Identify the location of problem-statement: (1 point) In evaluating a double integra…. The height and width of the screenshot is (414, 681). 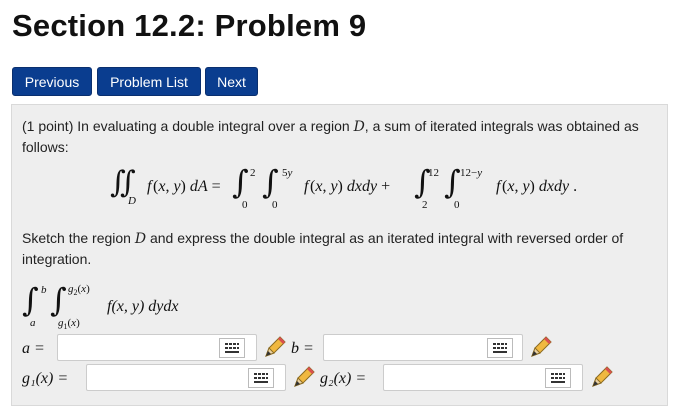
(342, 136).